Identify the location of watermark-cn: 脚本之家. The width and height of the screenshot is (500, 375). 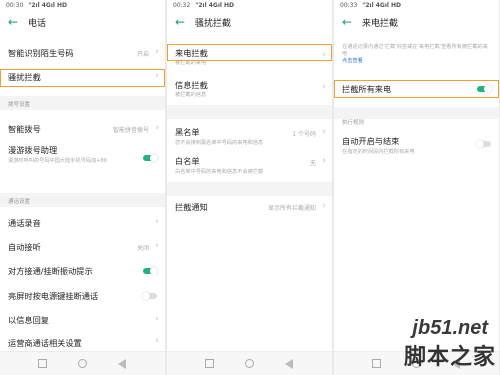
(449, 356).